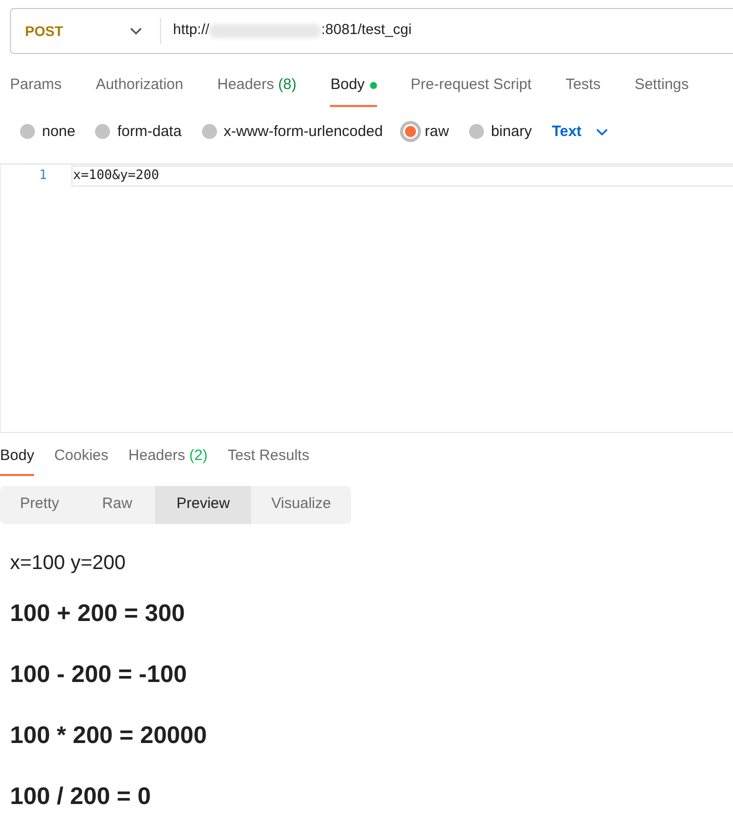 This screenshot has width=733, height=814. Describe the element at coordinates (500, 131) in the screenshot. I see `body-type-radio: binary` at that location.